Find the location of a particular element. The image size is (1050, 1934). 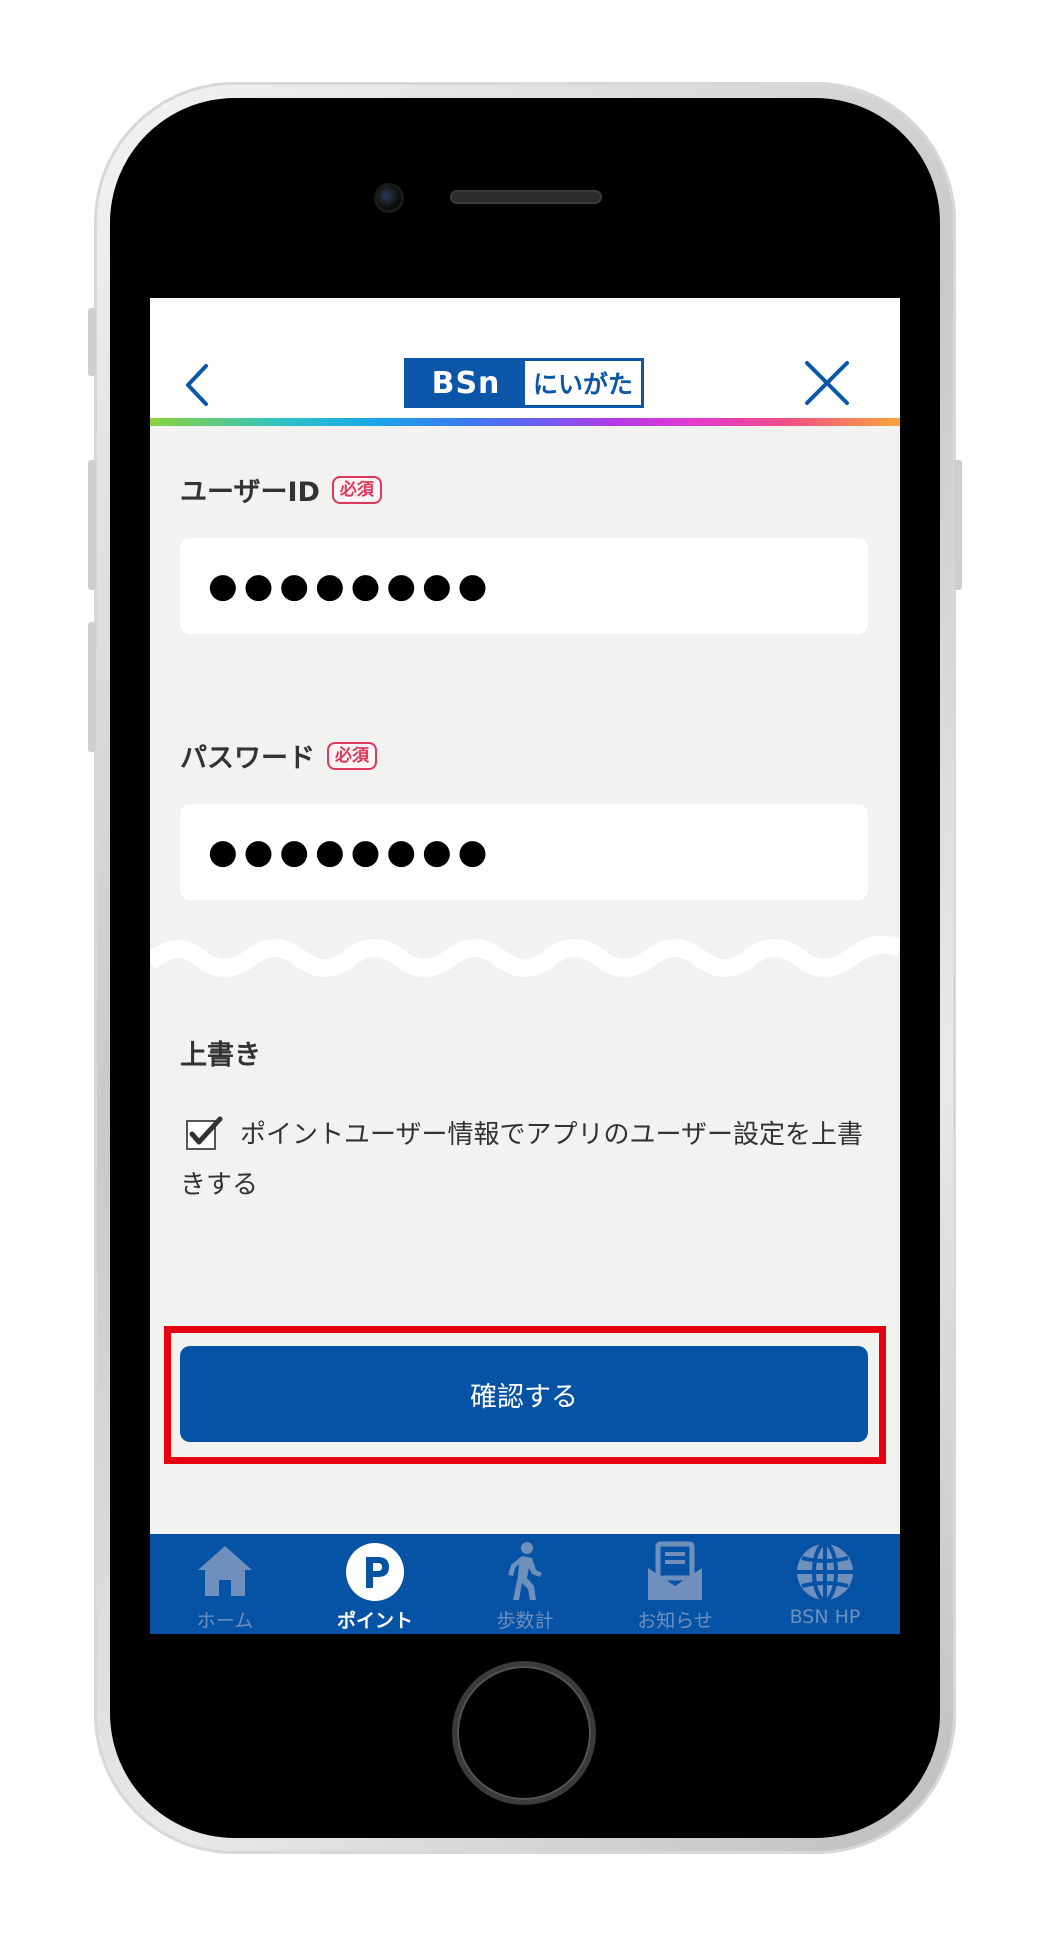

user-id-label: ユーザーID is located at coordinates (250, 492).